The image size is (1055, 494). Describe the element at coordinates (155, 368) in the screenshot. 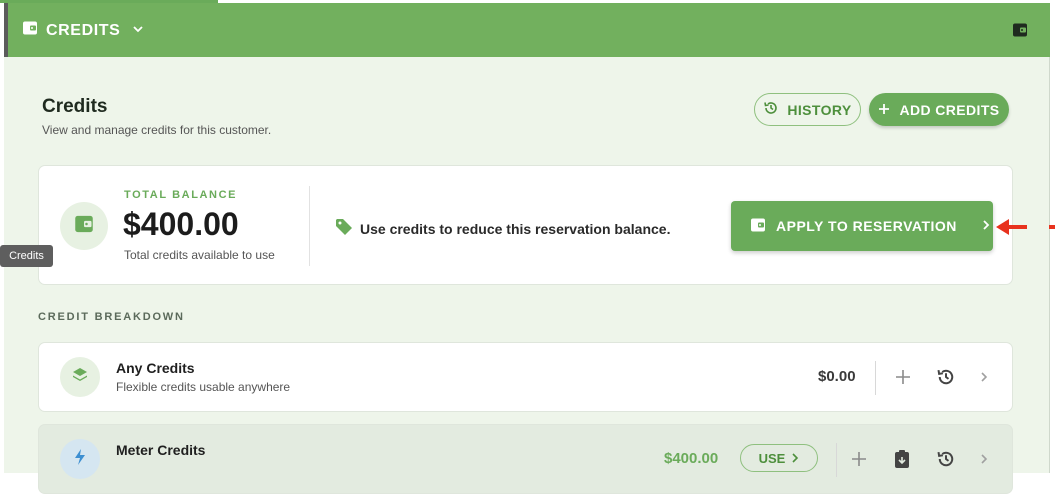

I see `credit-name: Any Credits` at that location.